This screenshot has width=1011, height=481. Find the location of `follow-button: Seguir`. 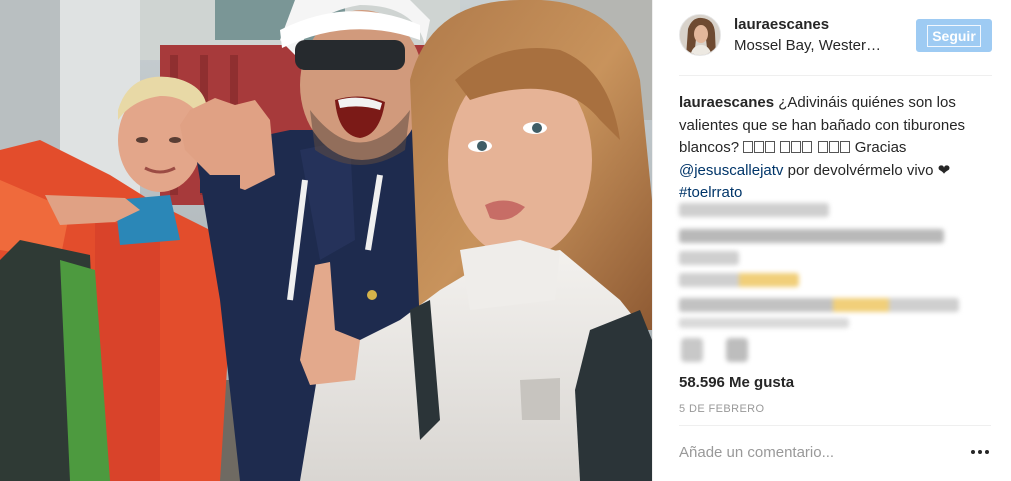

follow-button: Seguir is located at coordinates (954, 35).